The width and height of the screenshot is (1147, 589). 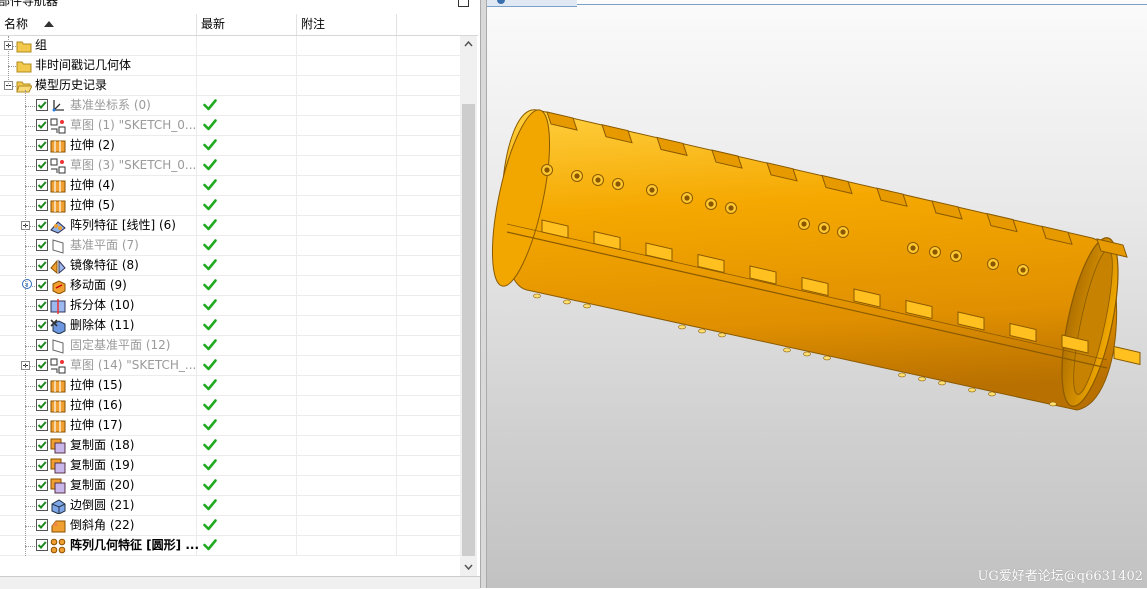 I want to click on tree-row: 组, so click(x=230, y=46).